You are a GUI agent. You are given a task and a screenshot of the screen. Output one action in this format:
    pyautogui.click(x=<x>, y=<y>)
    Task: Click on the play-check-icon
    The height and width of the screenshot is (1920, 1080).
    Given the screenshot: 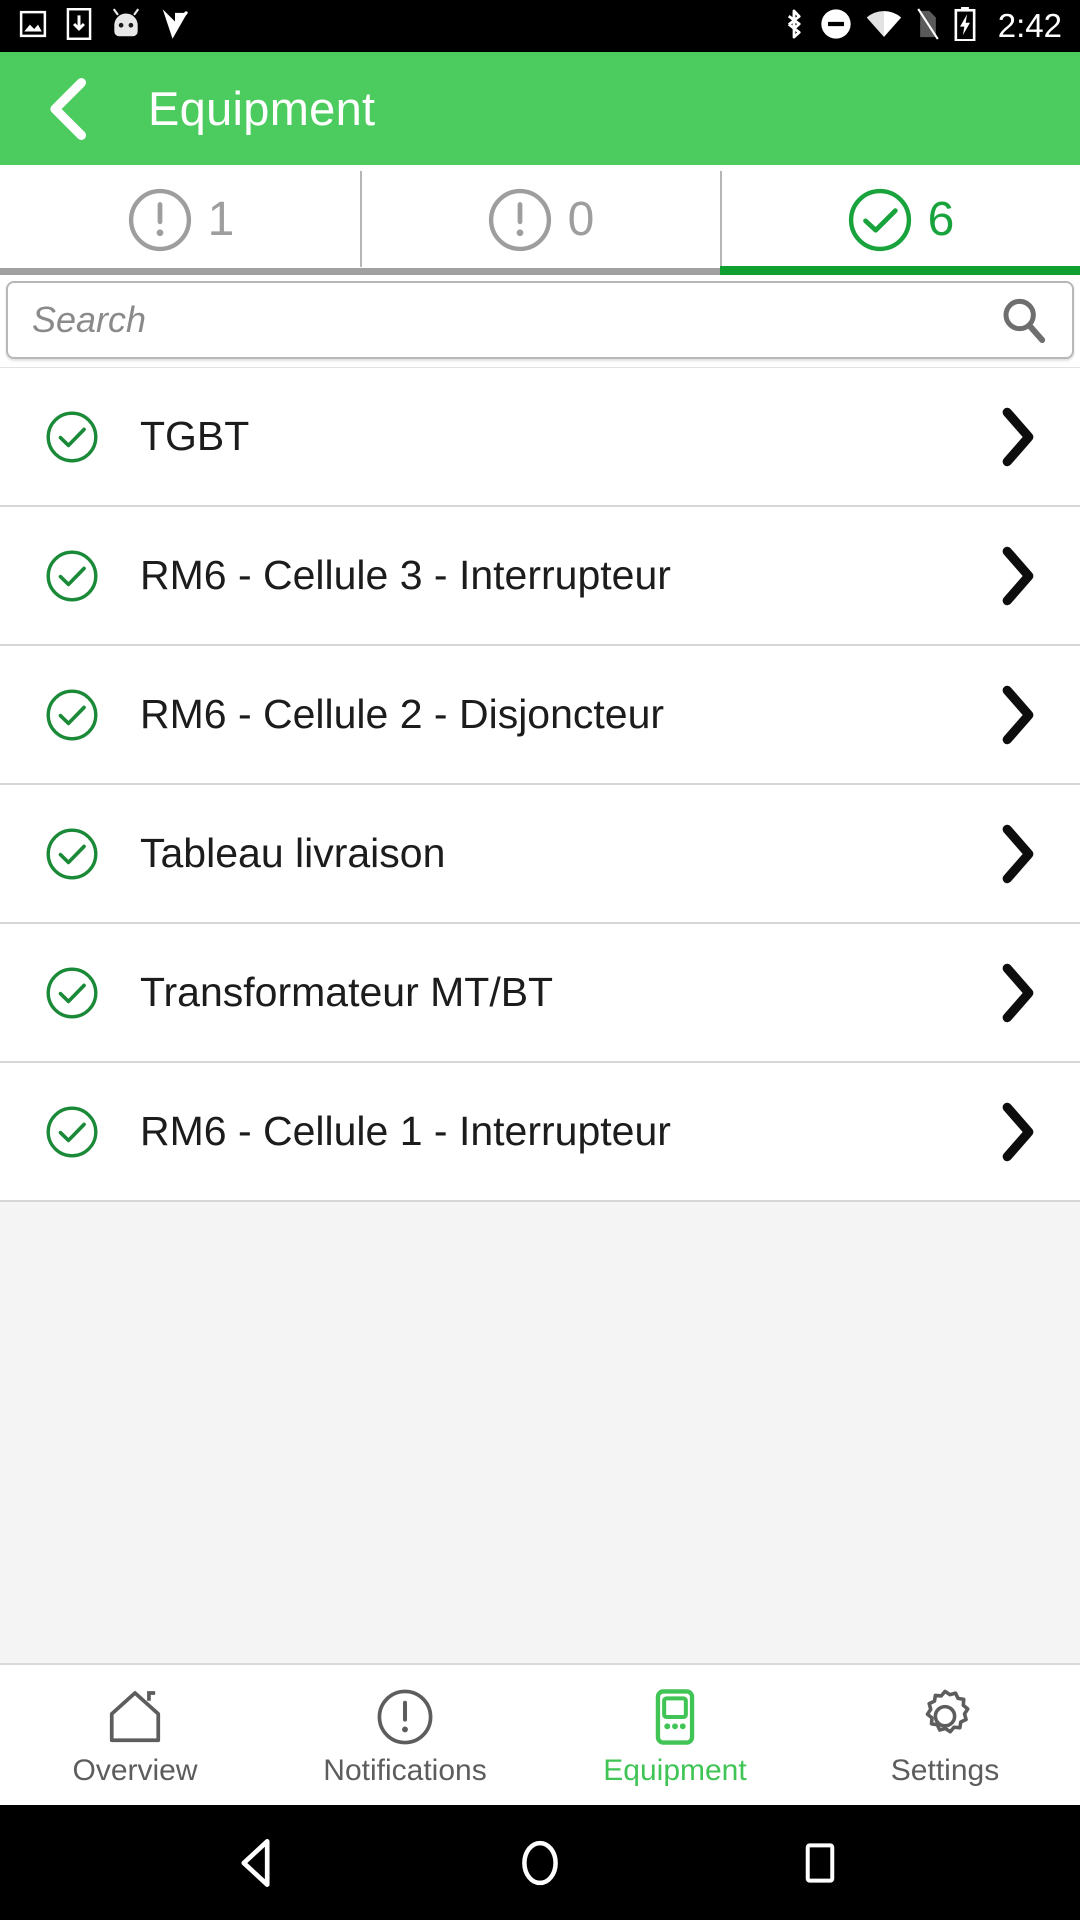 What is the action you would take?
    pyautogui.click(x=175, y=26)
    